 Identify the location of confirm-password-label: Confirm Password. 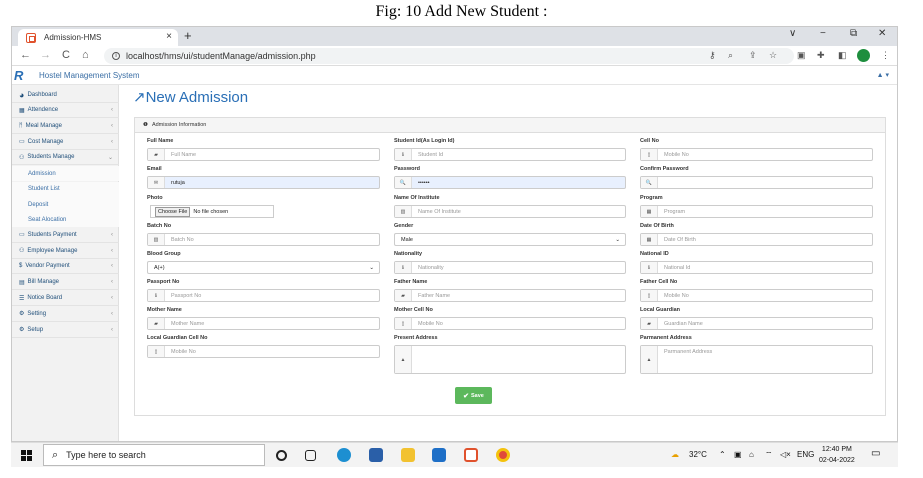
(664, 169).